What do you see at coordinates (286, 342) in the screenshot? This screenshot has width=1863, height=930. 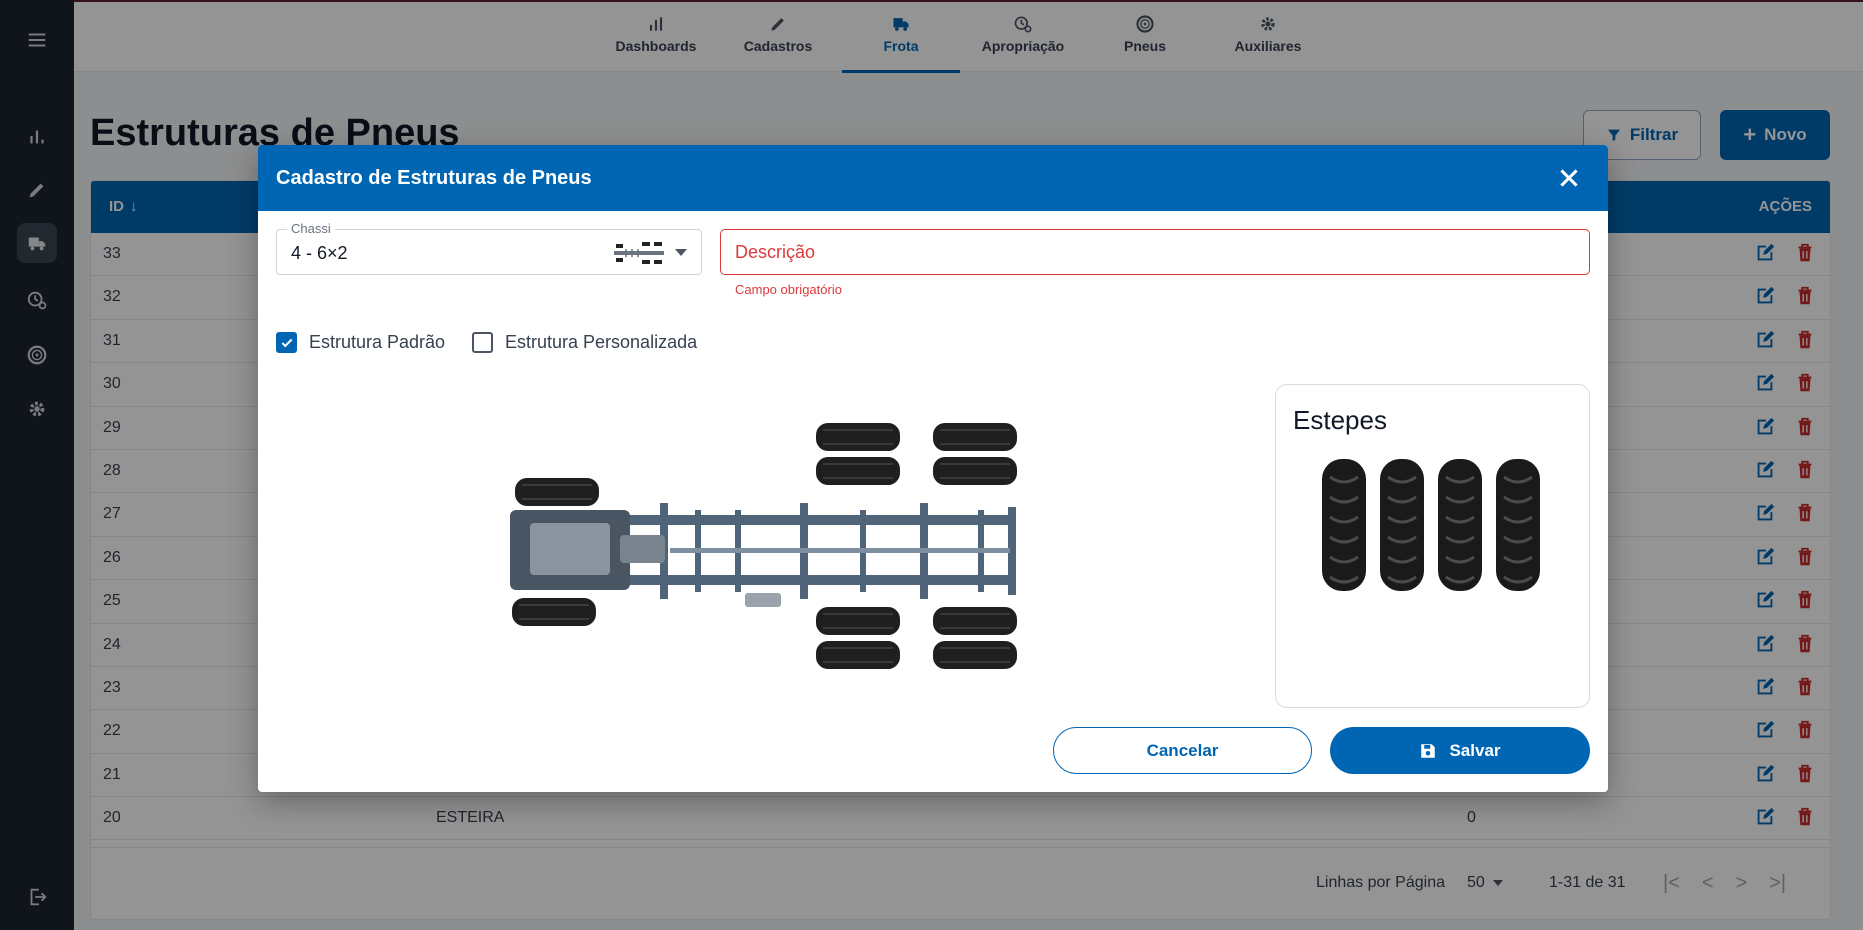 I see `checkbox-checked-icon` at bounding box center [286, 342].